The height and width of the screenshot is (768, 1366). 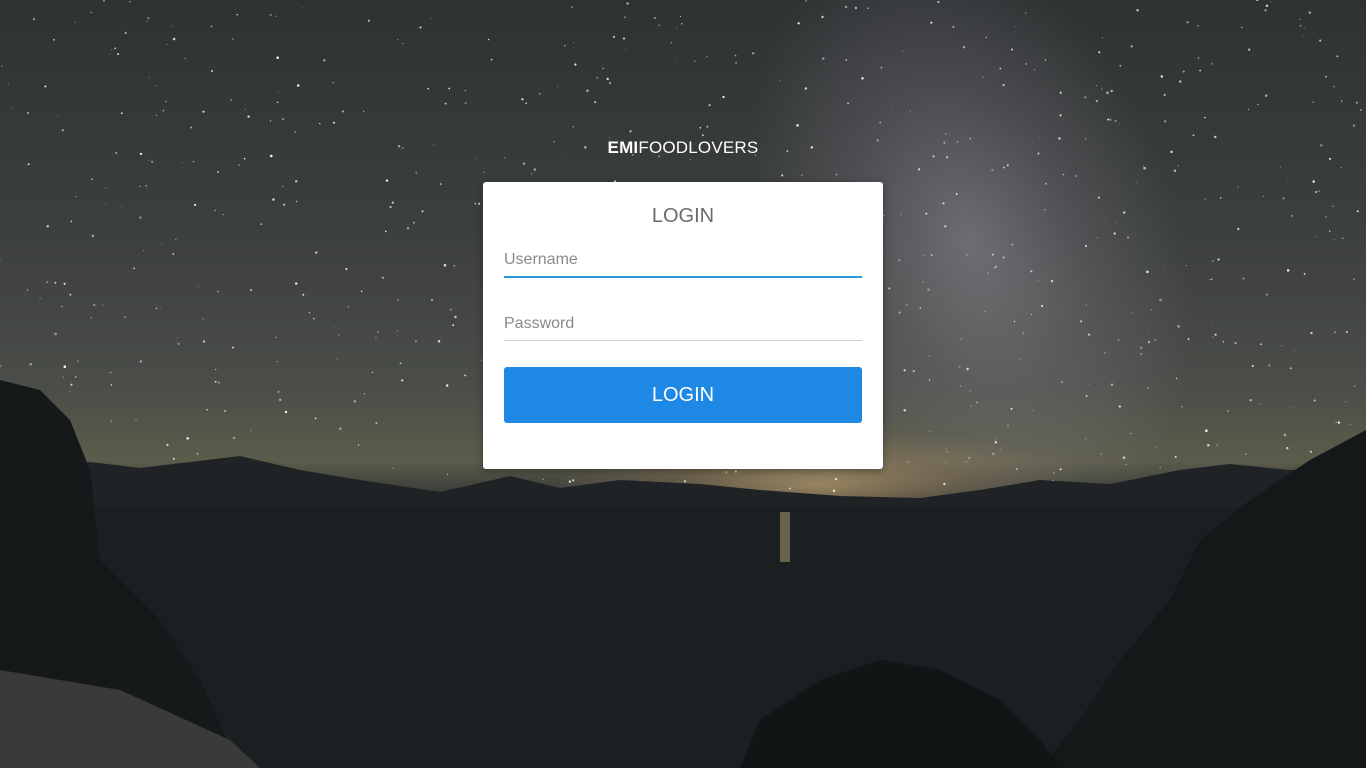 What do you see at coordinates (623, 147) in the screenshot?
I see `brand-logo-bold: EMI` at bounding box center [623, 147].